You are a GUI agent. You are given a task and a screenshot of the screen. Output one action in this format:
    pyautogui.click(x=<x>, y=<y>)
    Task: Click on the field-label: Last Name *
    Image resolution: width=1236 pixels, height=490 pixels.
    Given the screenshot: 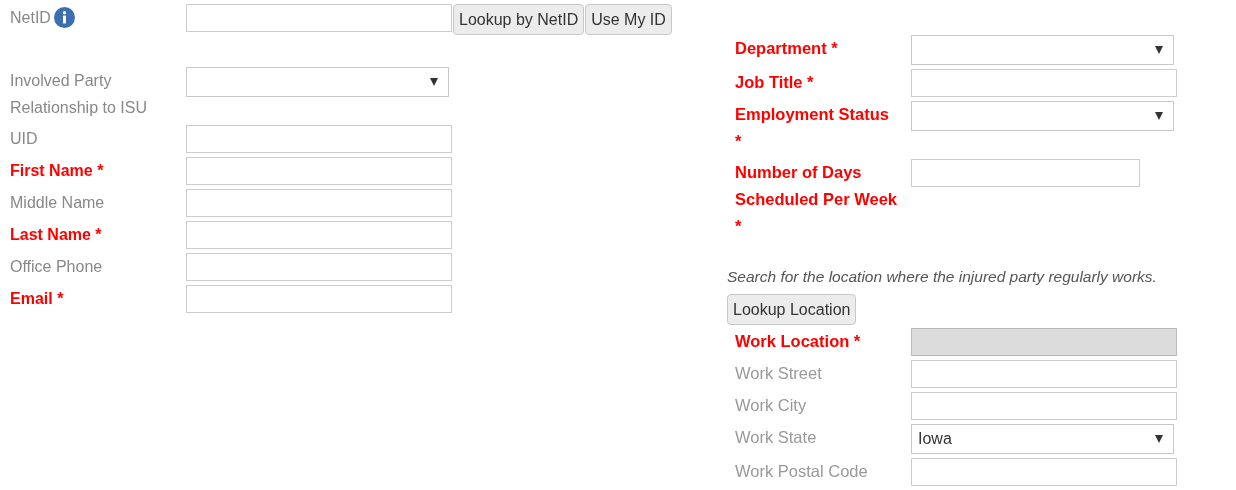 What is the action you would take?
    pyautogui.click(x=56, y=235)
    